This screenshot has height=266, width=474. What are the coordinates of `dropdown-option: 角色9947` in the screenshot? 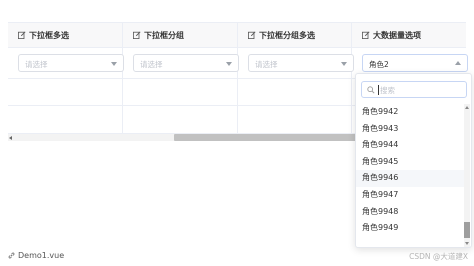 It's located at (410, 195).